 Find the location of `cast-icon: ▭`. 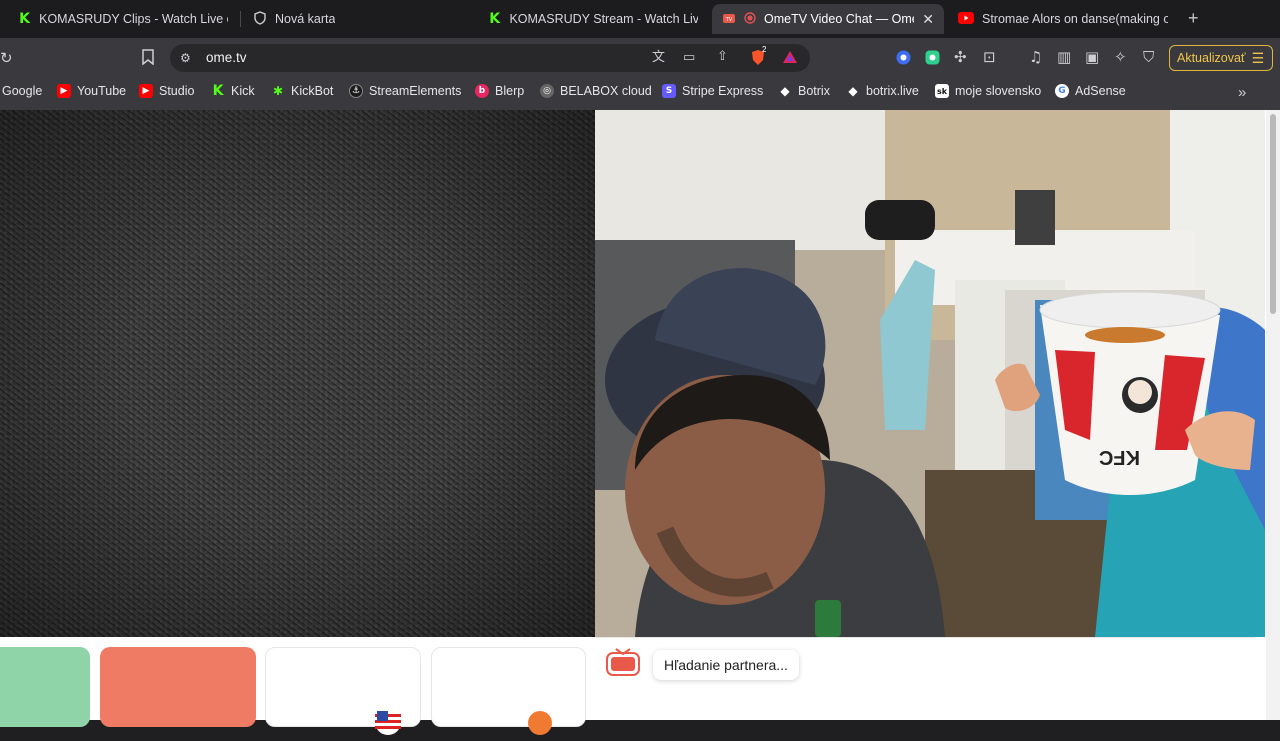

cast-icon: ▭ is located at coordinates (689, 58).